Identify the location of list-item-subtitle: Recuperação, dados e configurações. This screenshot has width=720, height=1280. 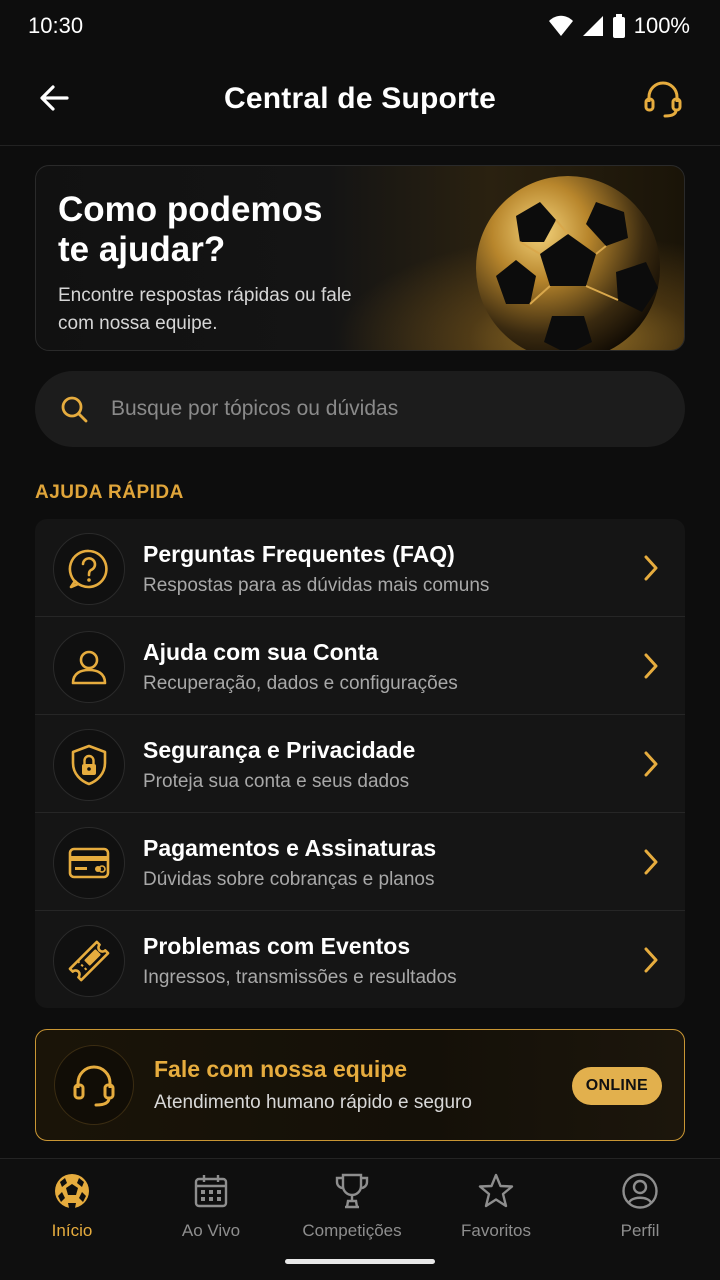
(300, 683).